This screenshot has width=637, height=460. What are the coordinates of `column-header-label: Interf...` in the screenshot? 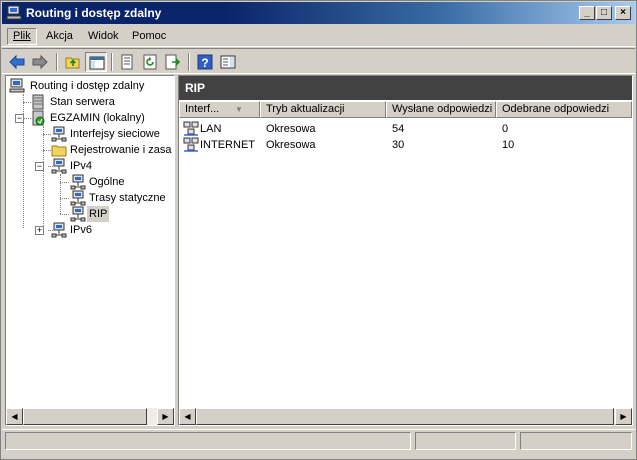 It's located at (202, 109).